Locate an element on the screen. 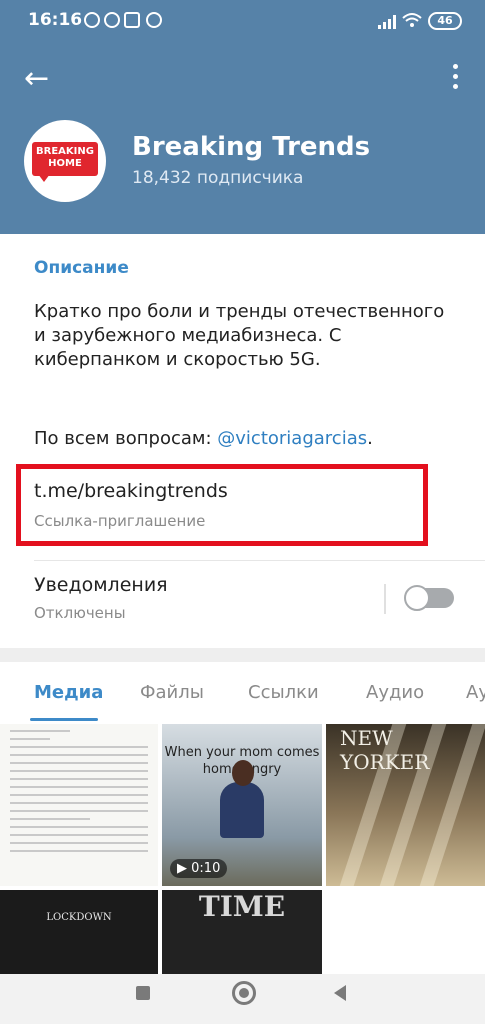  active-tab-indicator is located at coordinates (64, 719).